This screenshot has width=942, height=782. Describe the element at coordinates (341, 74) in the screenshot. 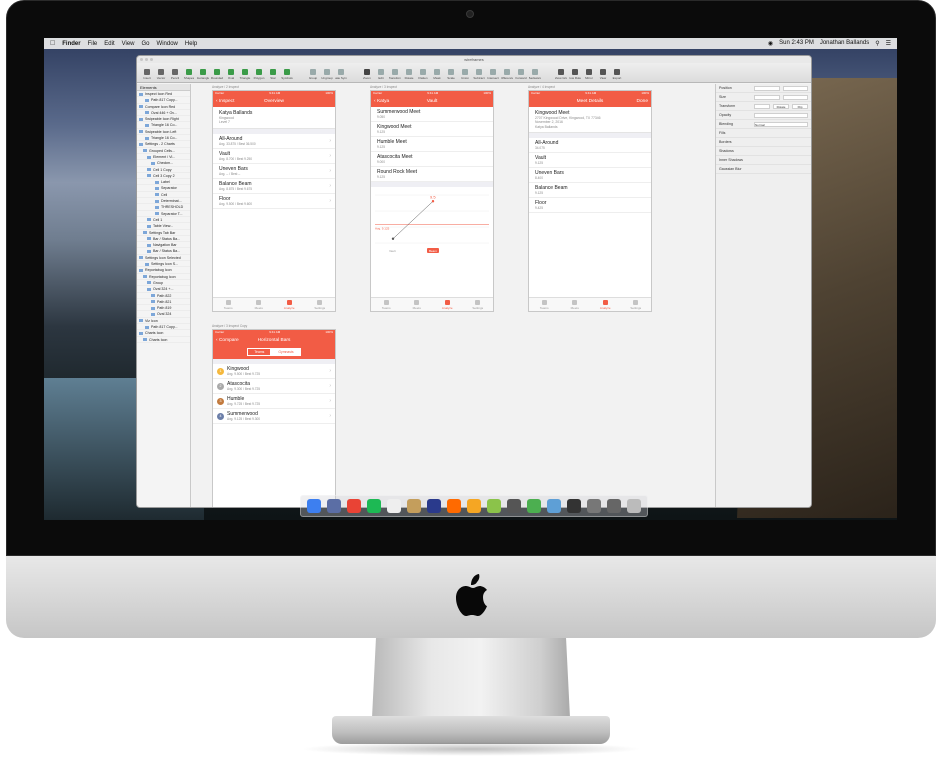

I see `toolbar-button-create-symbol: Create Symbol` at that location.